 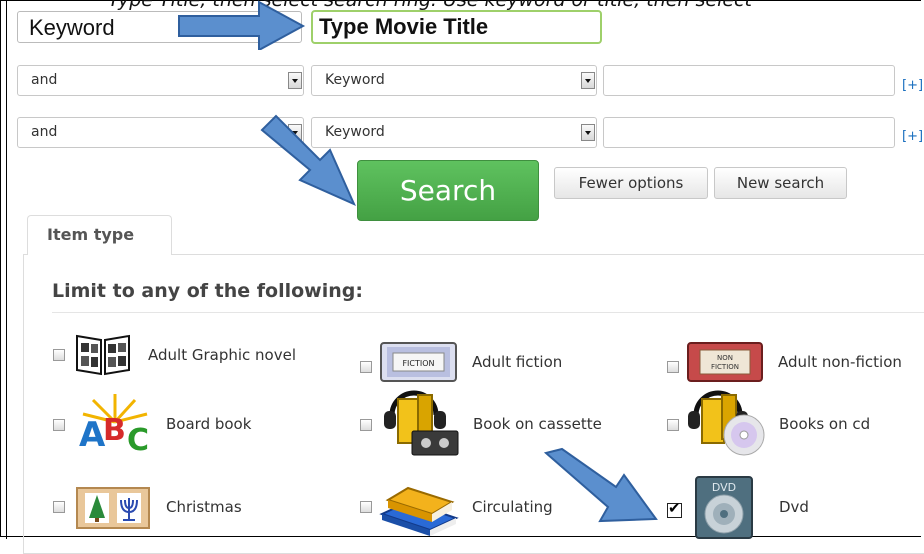 What do you see at coordinates (673, 367) in the screenshot?
I see `checkbox-adult-non-fiction` at bounding box center [673, 367].